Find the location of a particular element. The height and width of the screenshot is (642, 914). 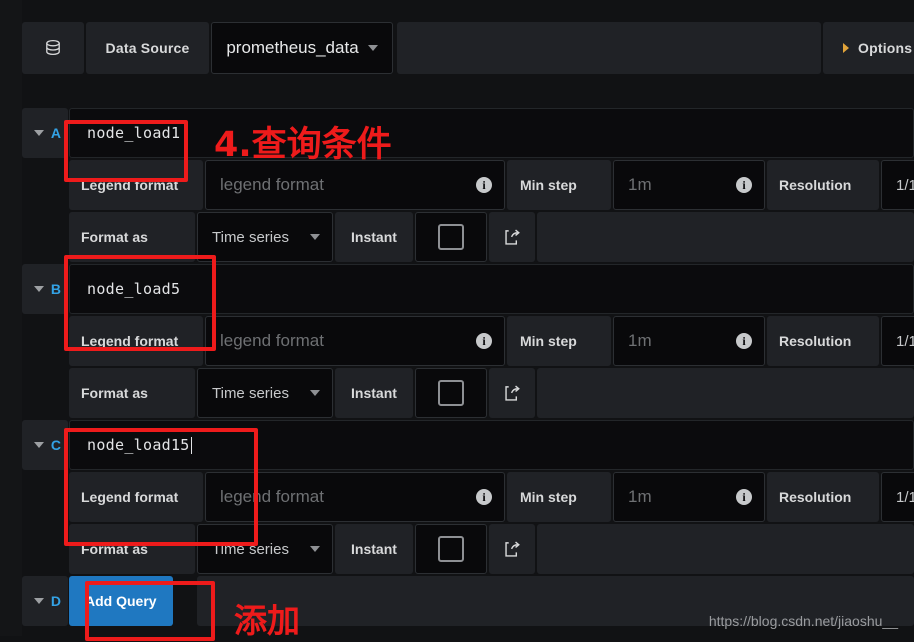

query-expression-text: node_load15 is located at coordinates (138, 445).